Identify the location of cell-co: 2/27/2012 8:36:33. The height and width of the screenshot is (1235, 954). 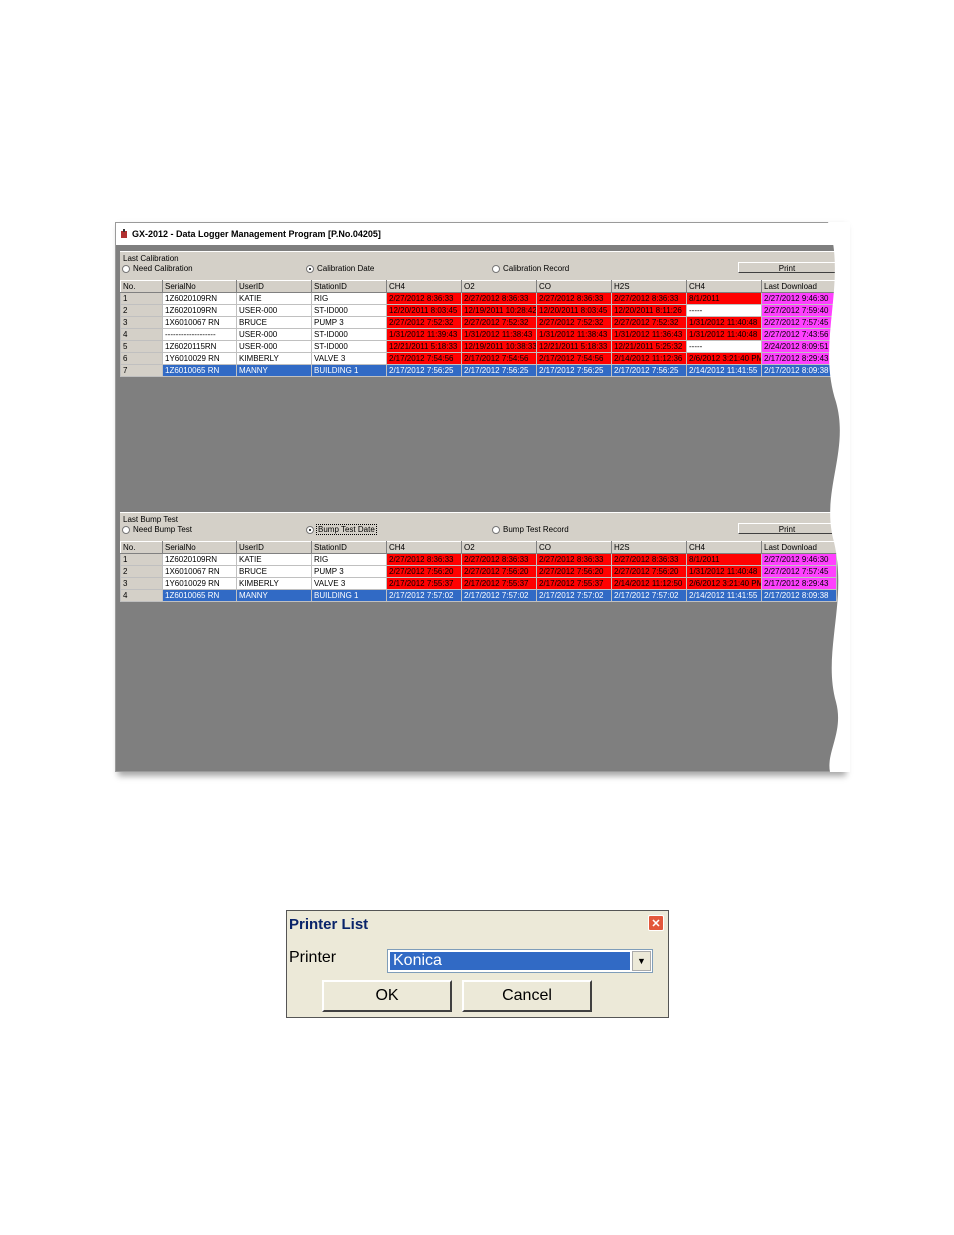
(574, 298).